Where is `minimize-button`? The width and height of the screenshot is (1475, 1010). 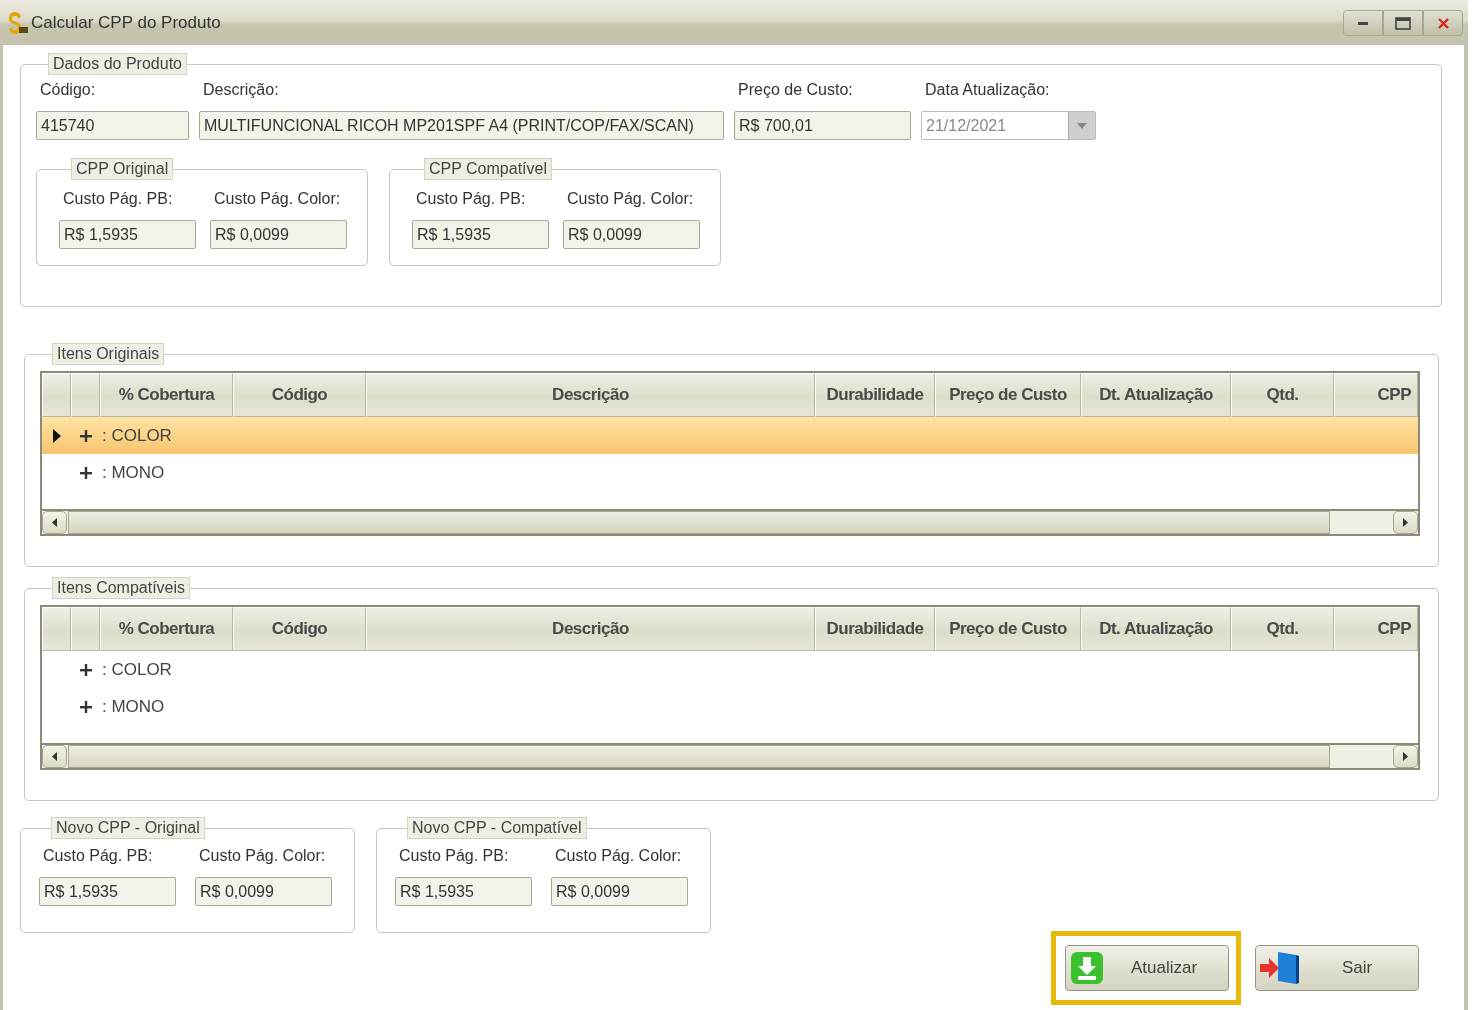 minimize-button is located at coordinates (1363, 23).